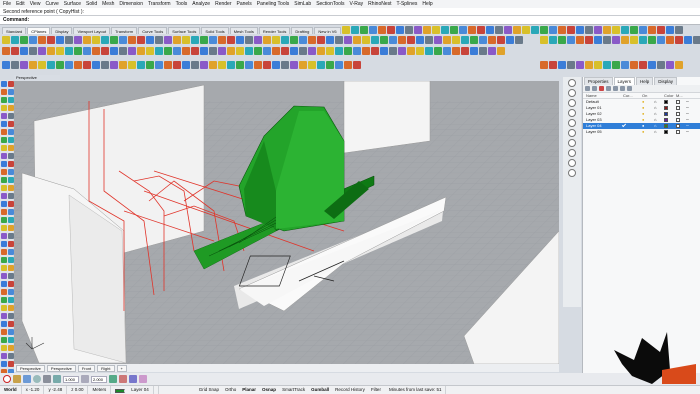 The width and height of the screenshot is (700, 394). I want to click on display-tool-6-icon, so click(51, 65).